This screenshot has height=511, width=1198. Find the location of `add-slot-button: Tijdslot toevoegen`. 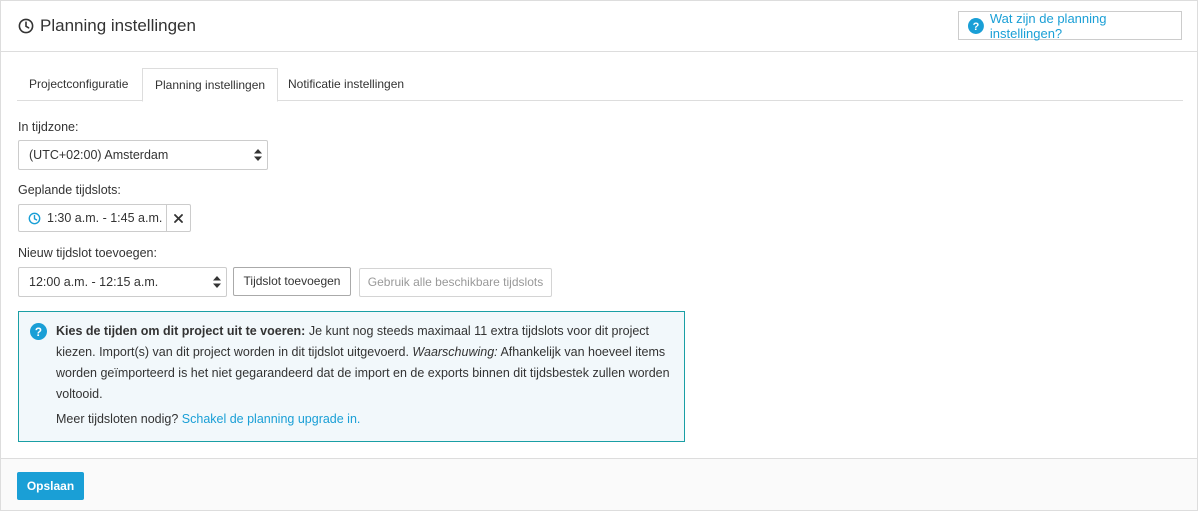

add-slot-button: Tijdslot toevoegen is located at coordinates (292, 281).